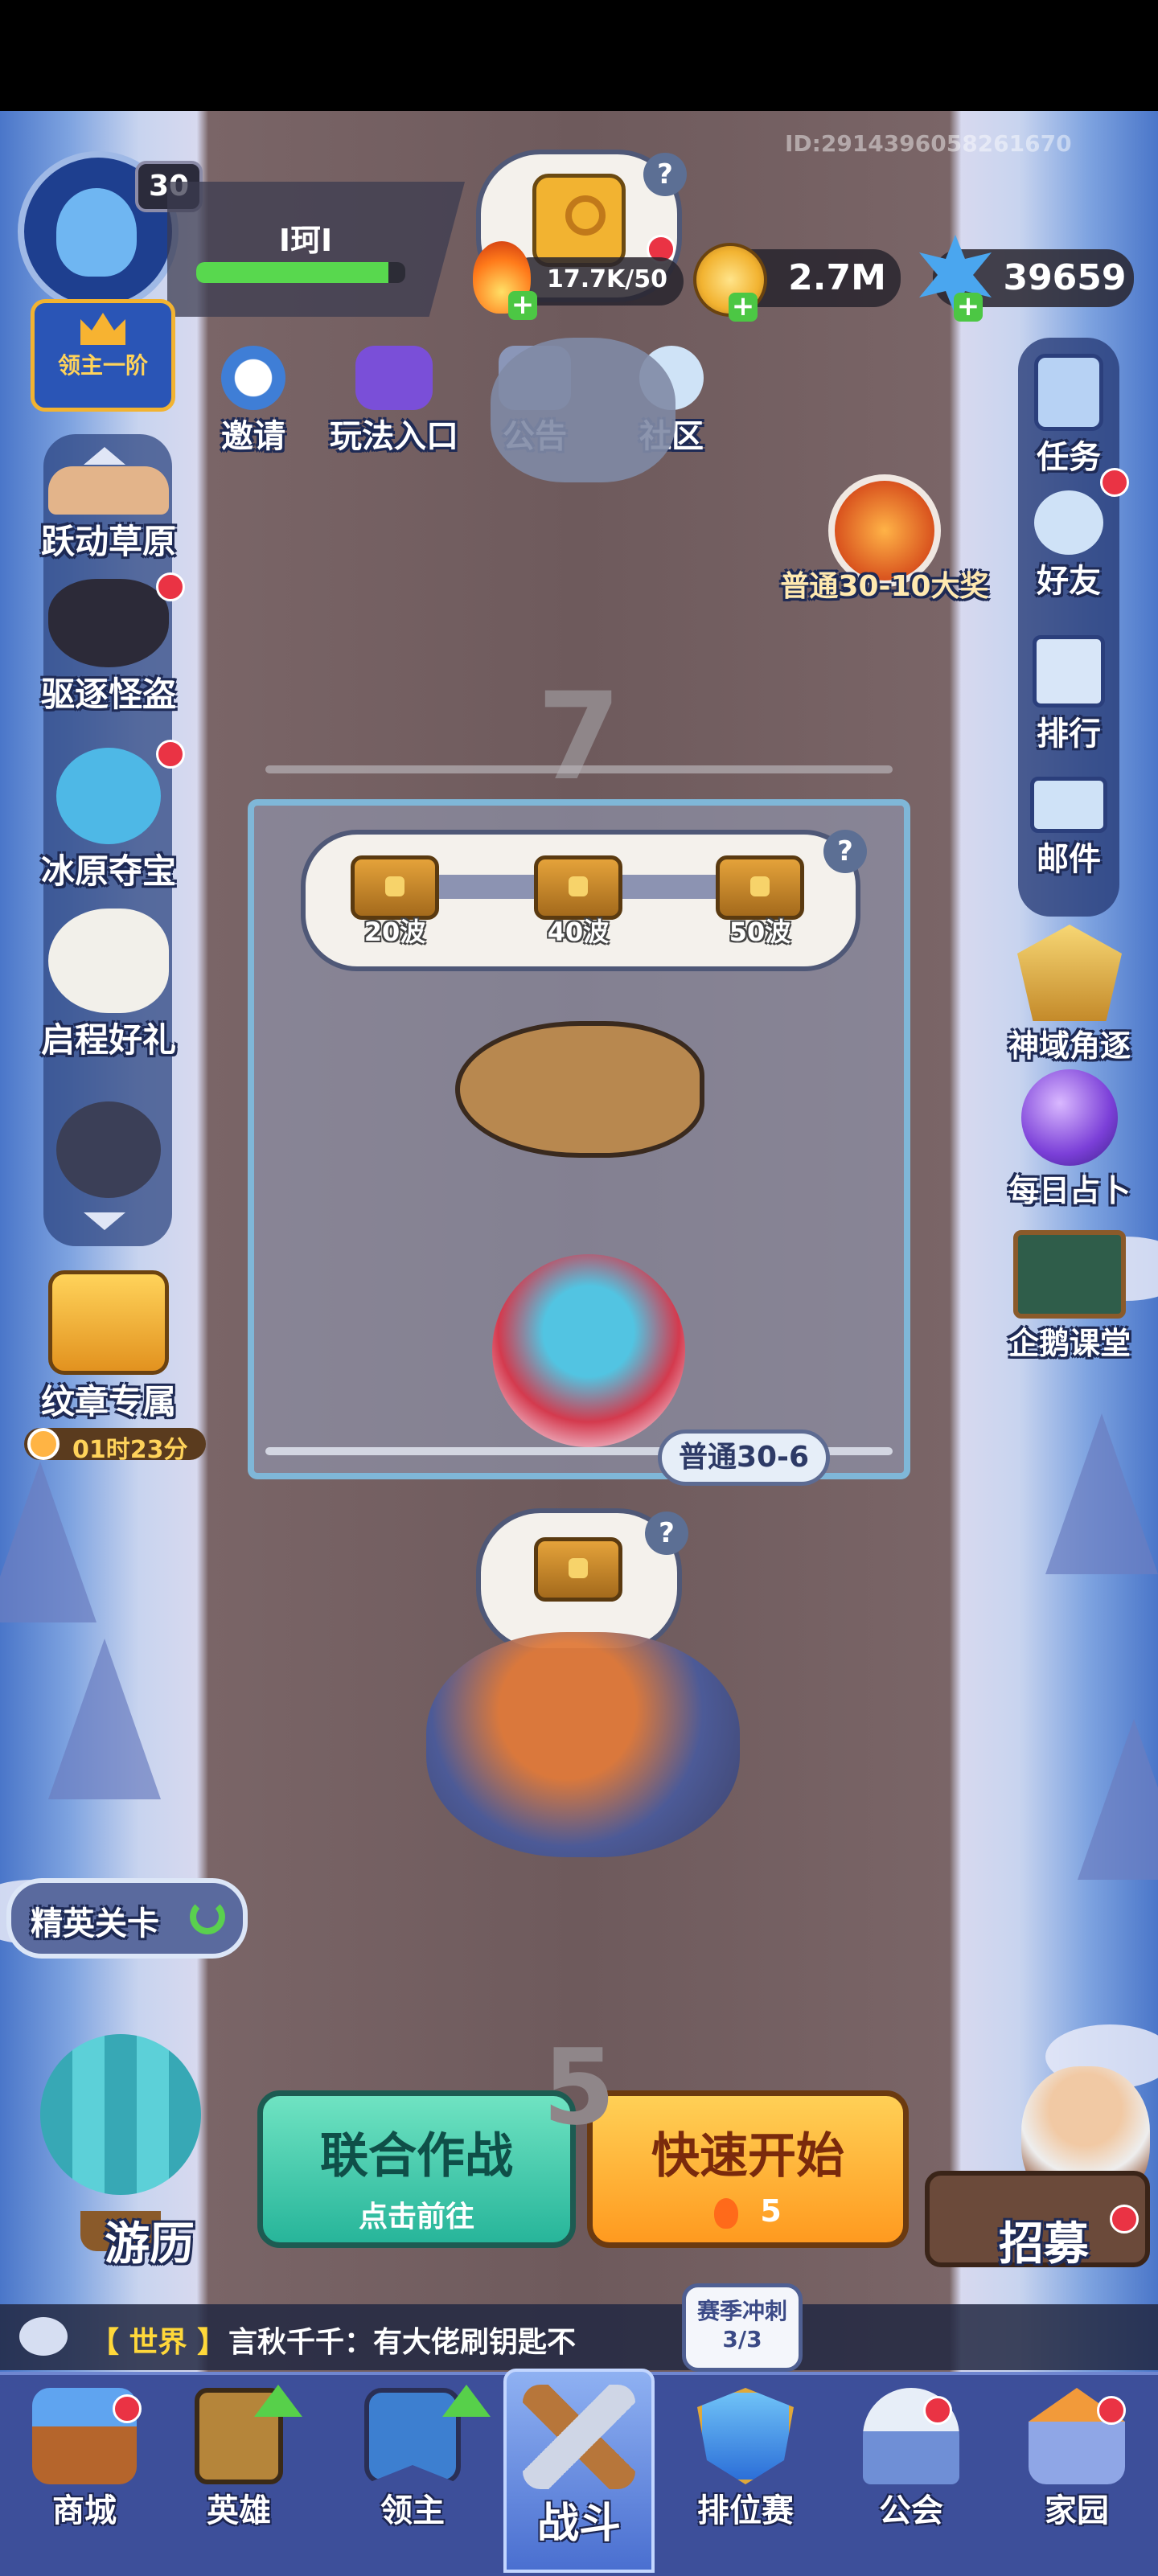  I want to click on daily-divination-label: 每日占卜, so click(1069, 1191).